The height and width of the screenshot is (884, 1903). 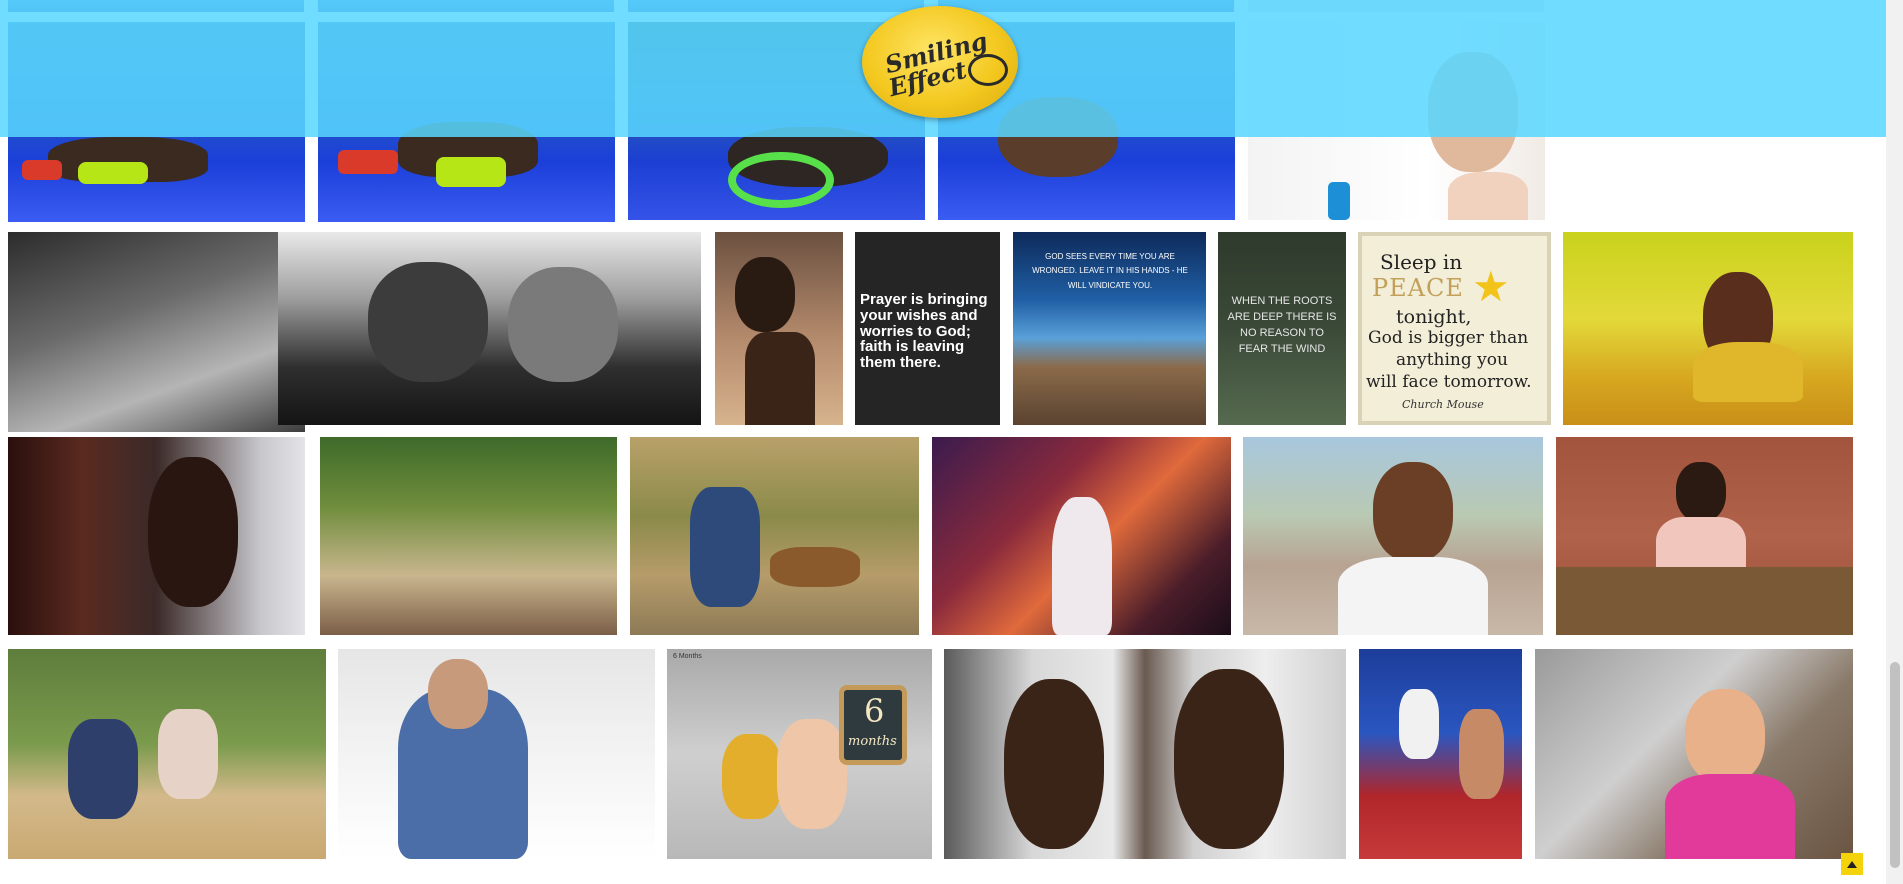 I want to click on photo-friends-on-mat, so click(x=167, y=754).